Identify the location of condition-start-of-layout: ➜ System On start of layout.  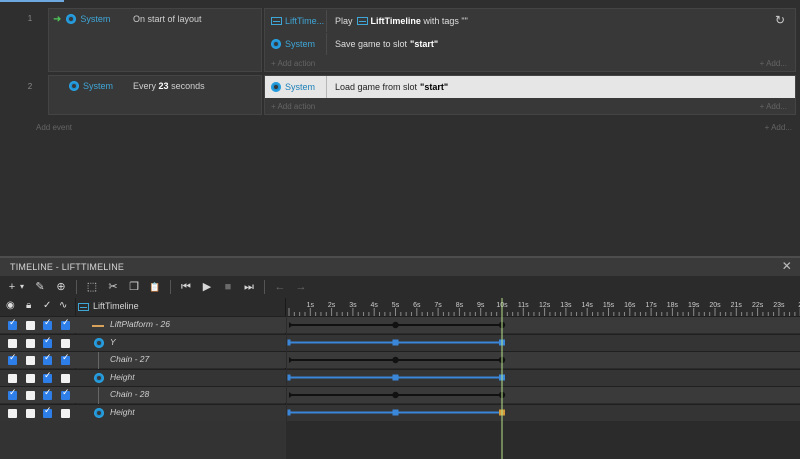
(127, 19).